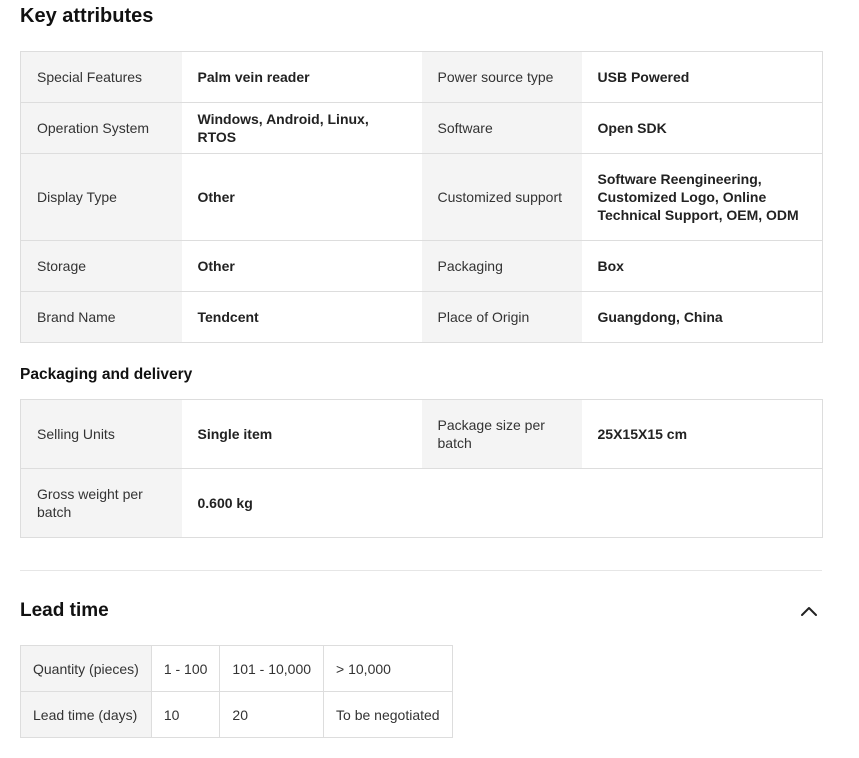 This screenshot has width=859, height=758. Describe the element at coordinates (501, 317) in the screenshot. I see `attribute-name: Place of Origin` at that location.